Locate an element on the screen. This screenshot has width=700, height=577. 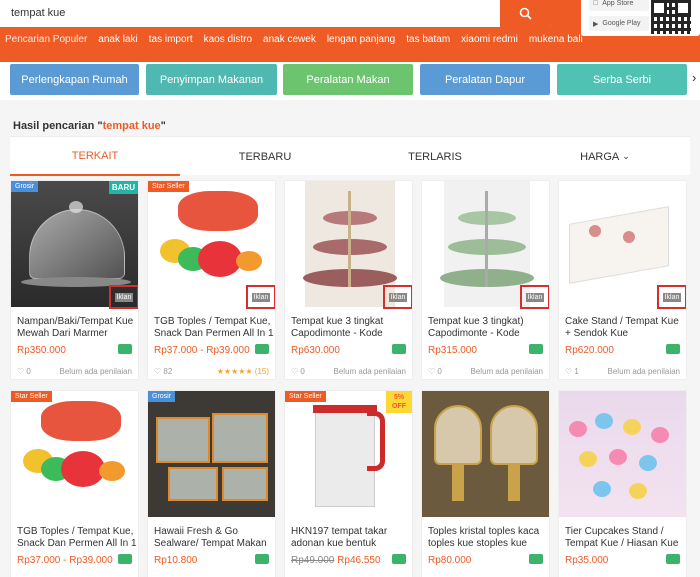
star-seller-badge: Star Seller is located at coordinates (168, 186).